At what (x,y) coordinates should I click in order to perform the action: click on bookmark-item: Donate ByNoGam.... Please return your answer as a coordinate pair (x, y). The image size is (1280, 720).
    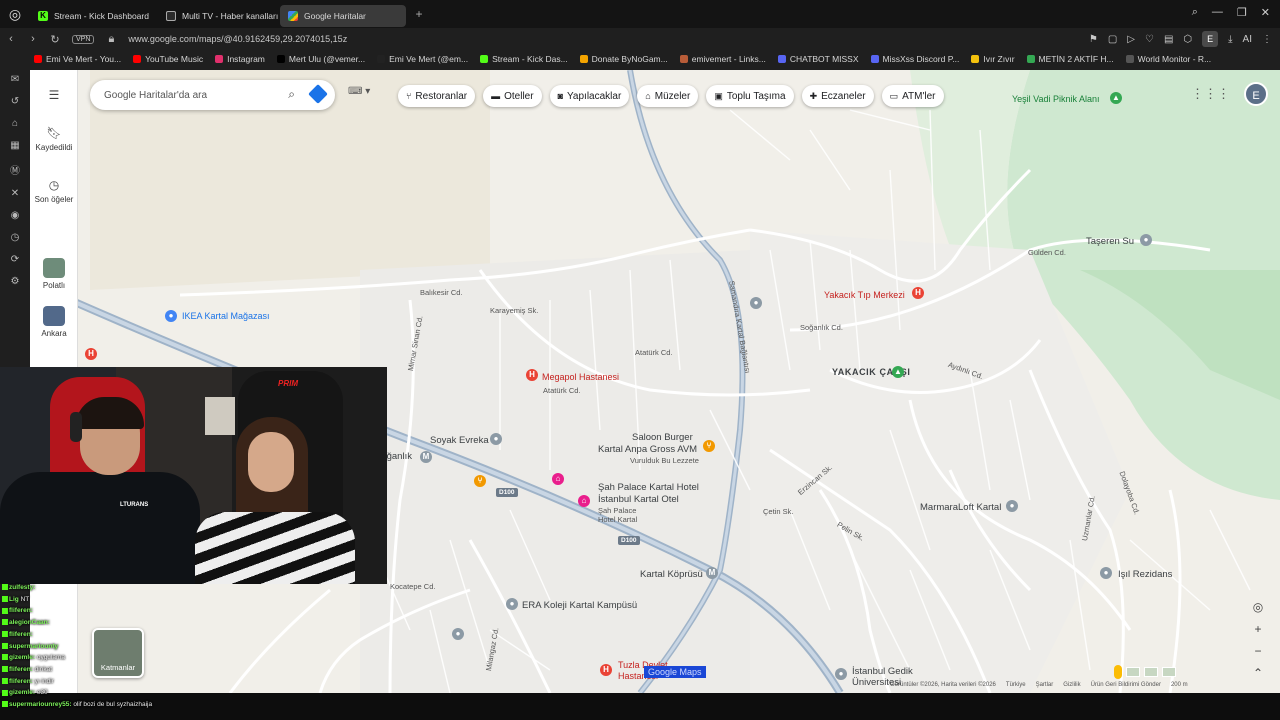
    Looking at the image, I should click on (623, 59).